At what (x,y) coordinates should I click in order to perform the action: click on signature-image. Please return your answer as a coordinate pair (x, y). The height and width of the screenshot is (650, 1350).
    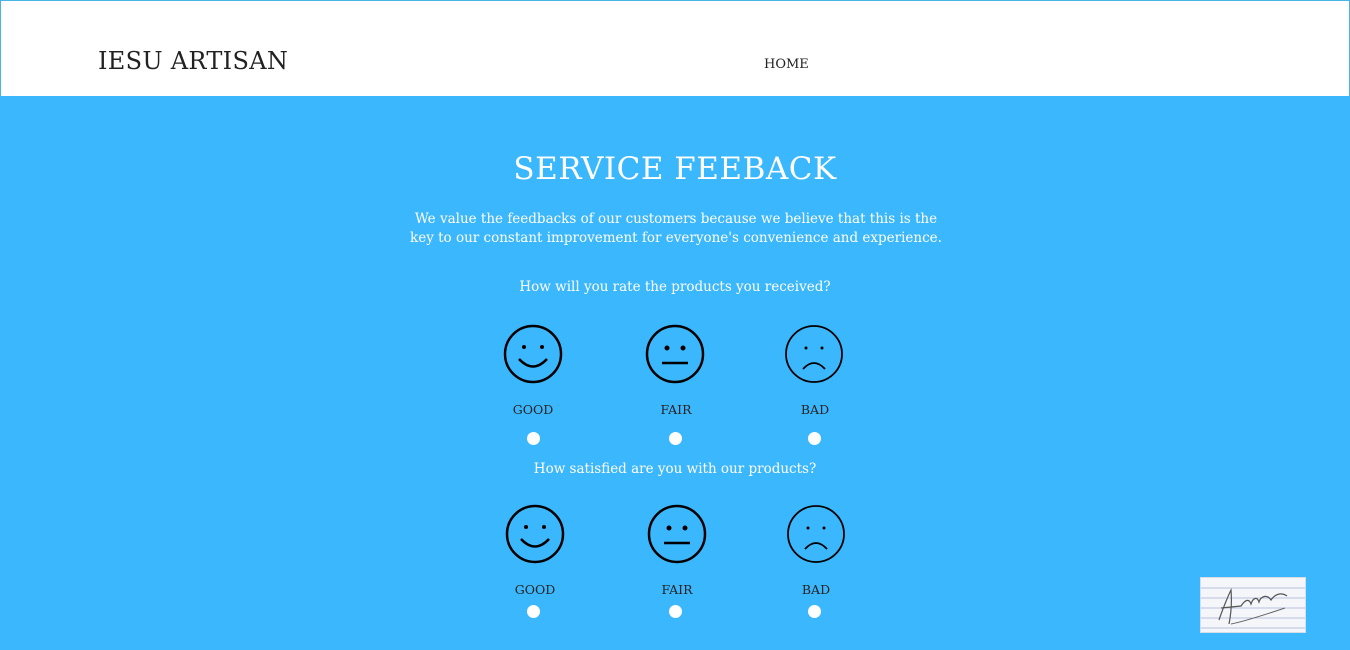
    Looking at the image, I should click on (1253, 605).